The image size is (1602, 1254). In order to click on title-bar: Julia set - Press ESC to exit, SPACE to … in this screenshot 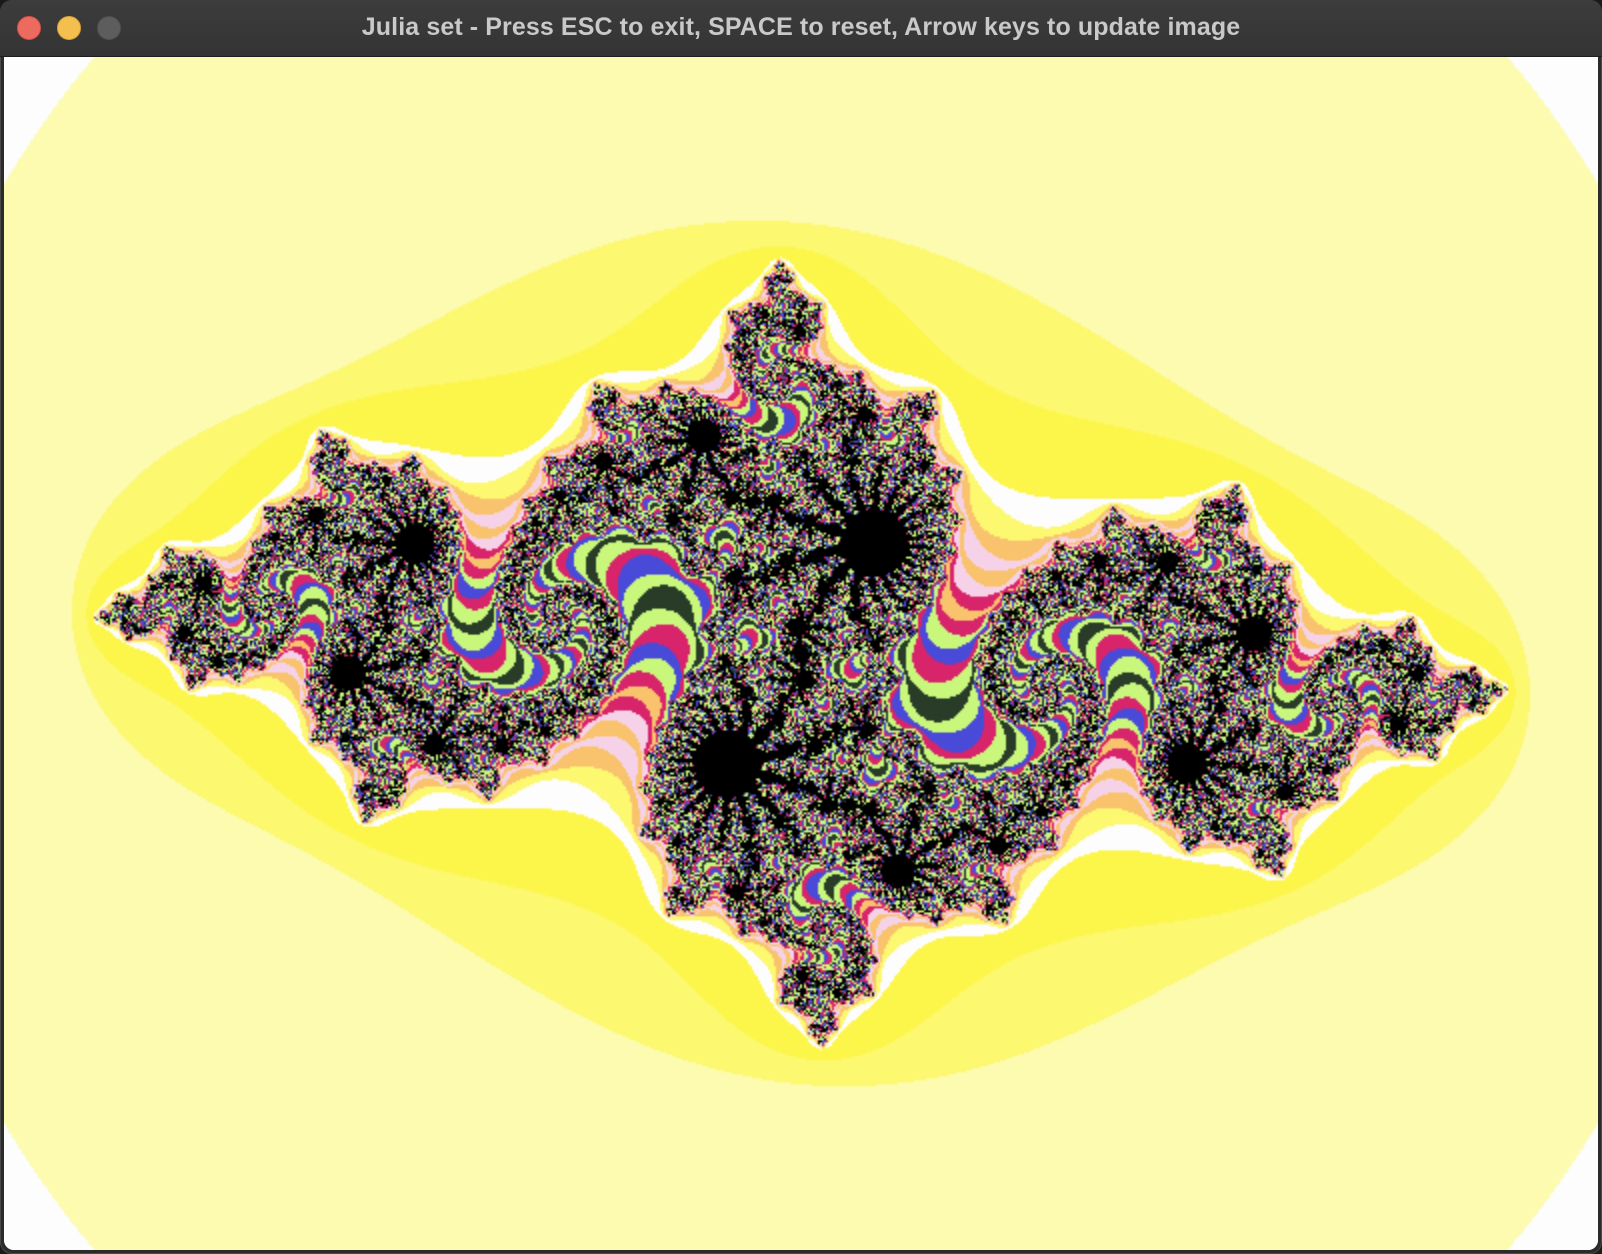, I will do `click(801, 28)`.